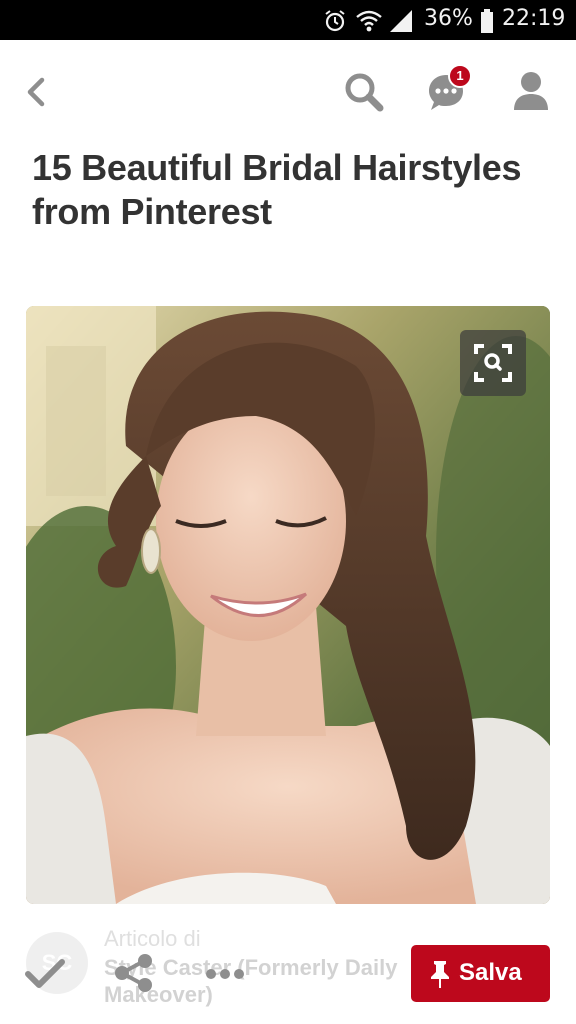 This screenshot has height=1024, width=576. Describe the element at coordinates (335, 21) in the screenshot. I see `alarm-icon` at that location.